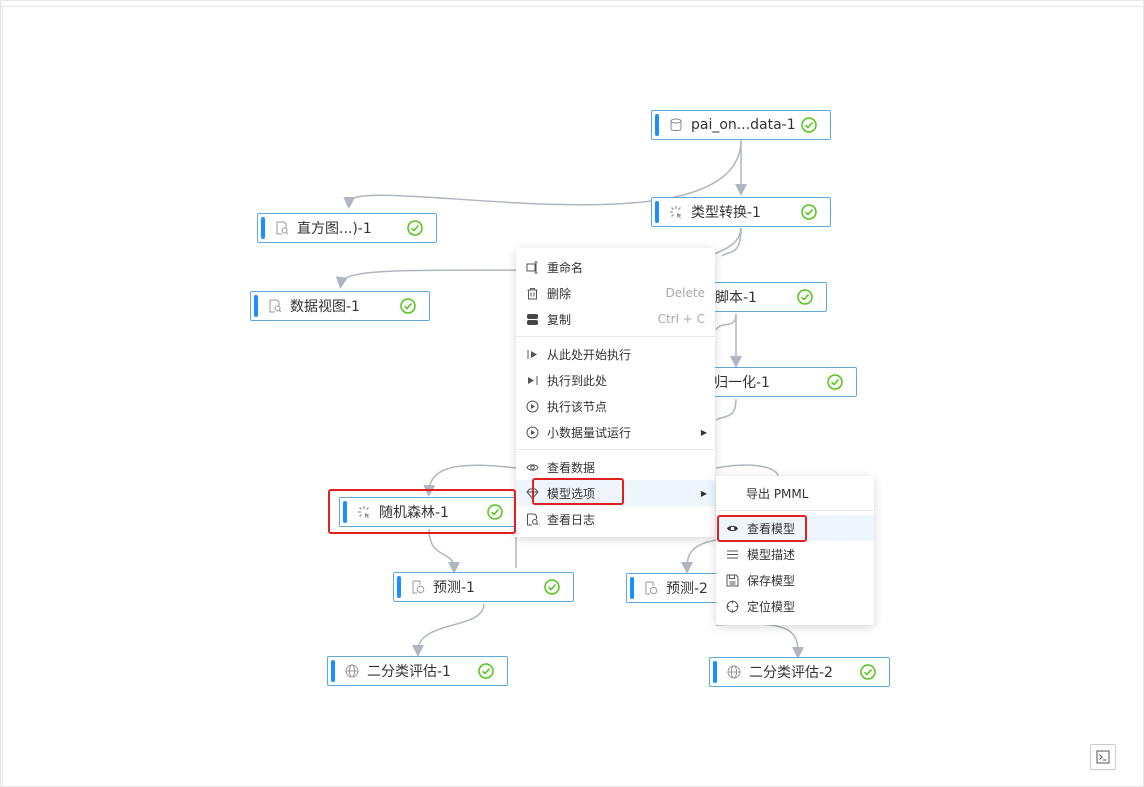 Image resolution: width=1144 pixels, height=787 pixels. I want to click on node-pai-data: pai_on...data-1, so click(741, 125).